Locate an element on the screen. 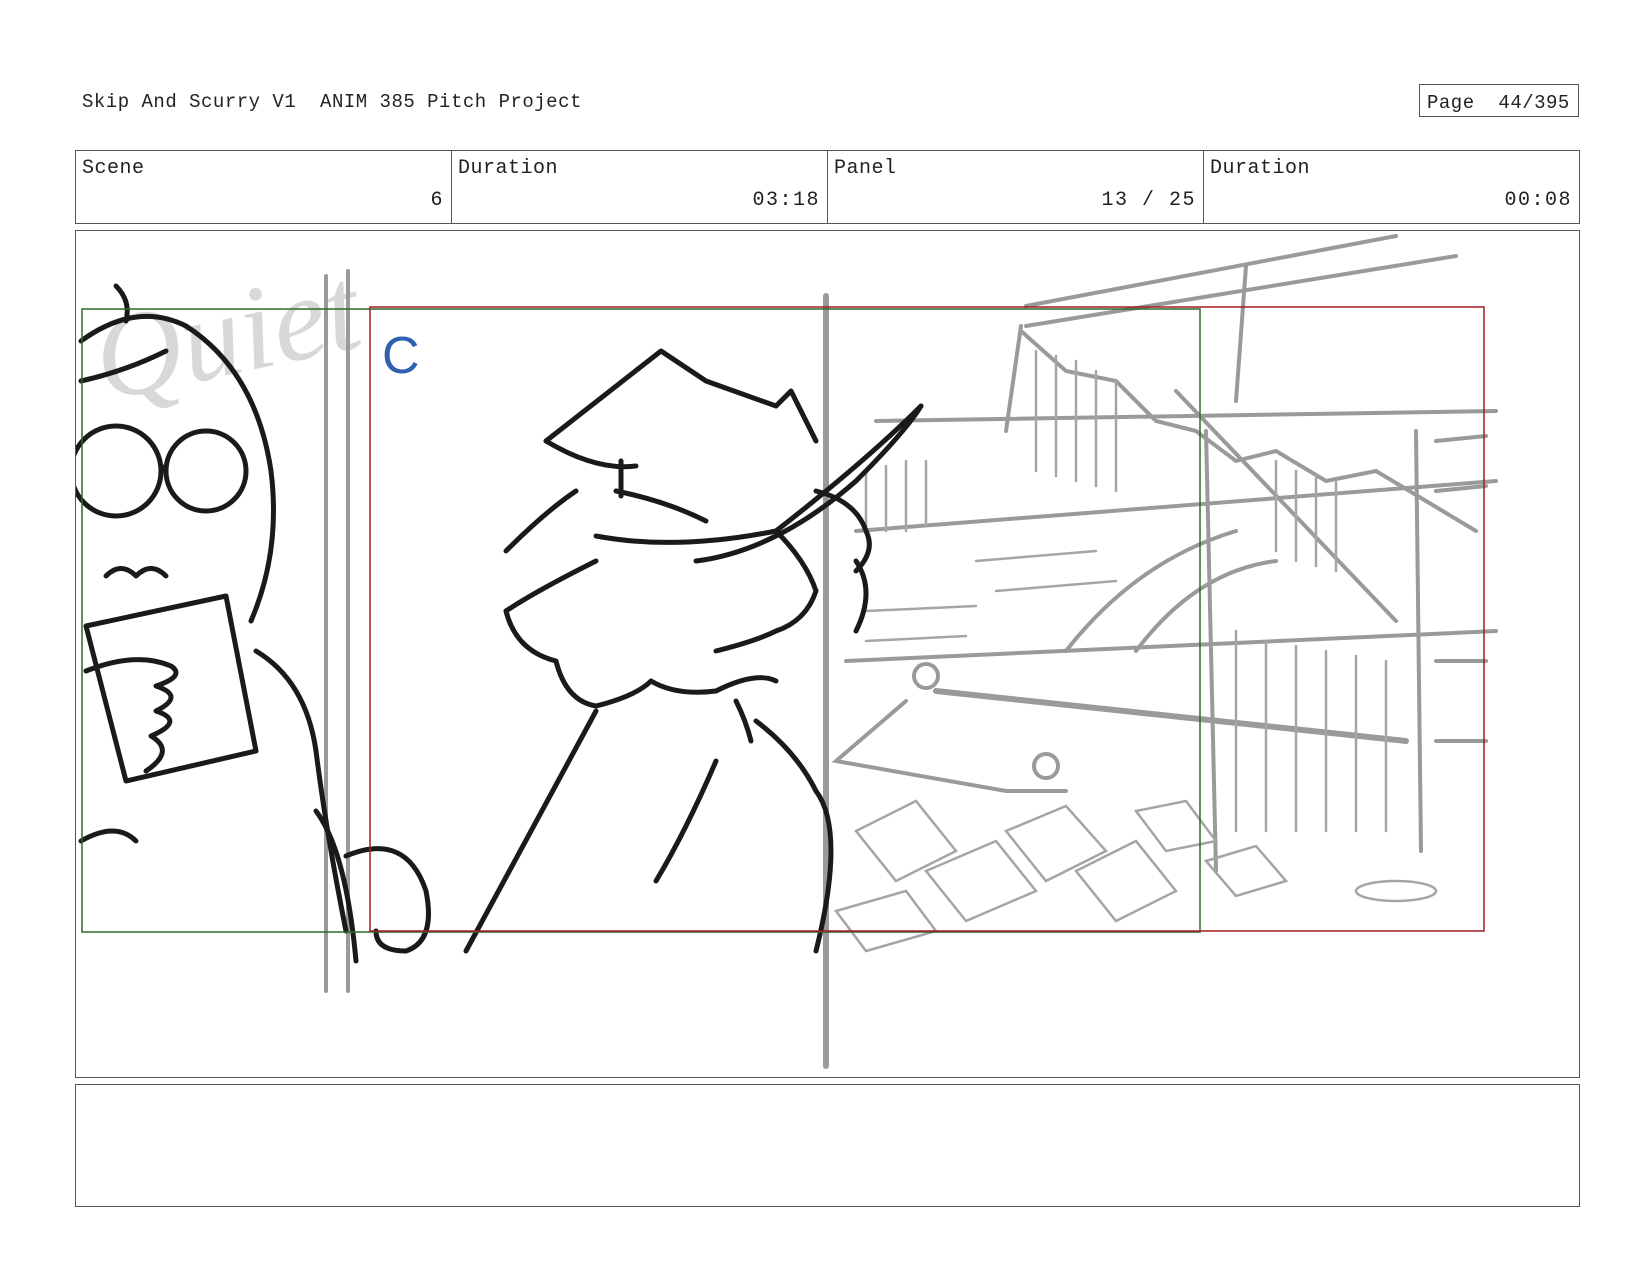  panel-cell: Panel 13 / 25 is located at coordinates (1016, 187).